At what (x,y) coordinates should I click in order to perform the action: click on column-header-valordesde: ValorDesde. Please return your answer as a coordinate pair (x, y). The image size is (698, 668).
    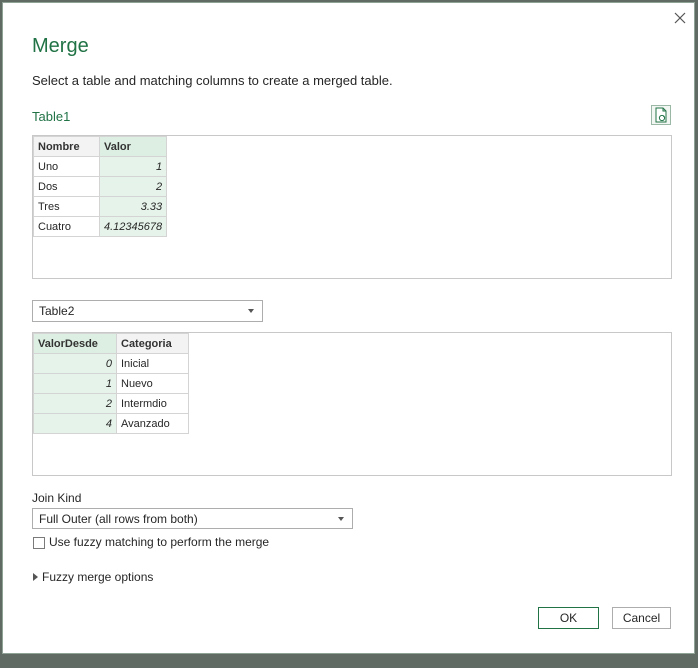
    Looking at the image, I should click on (75, 343).